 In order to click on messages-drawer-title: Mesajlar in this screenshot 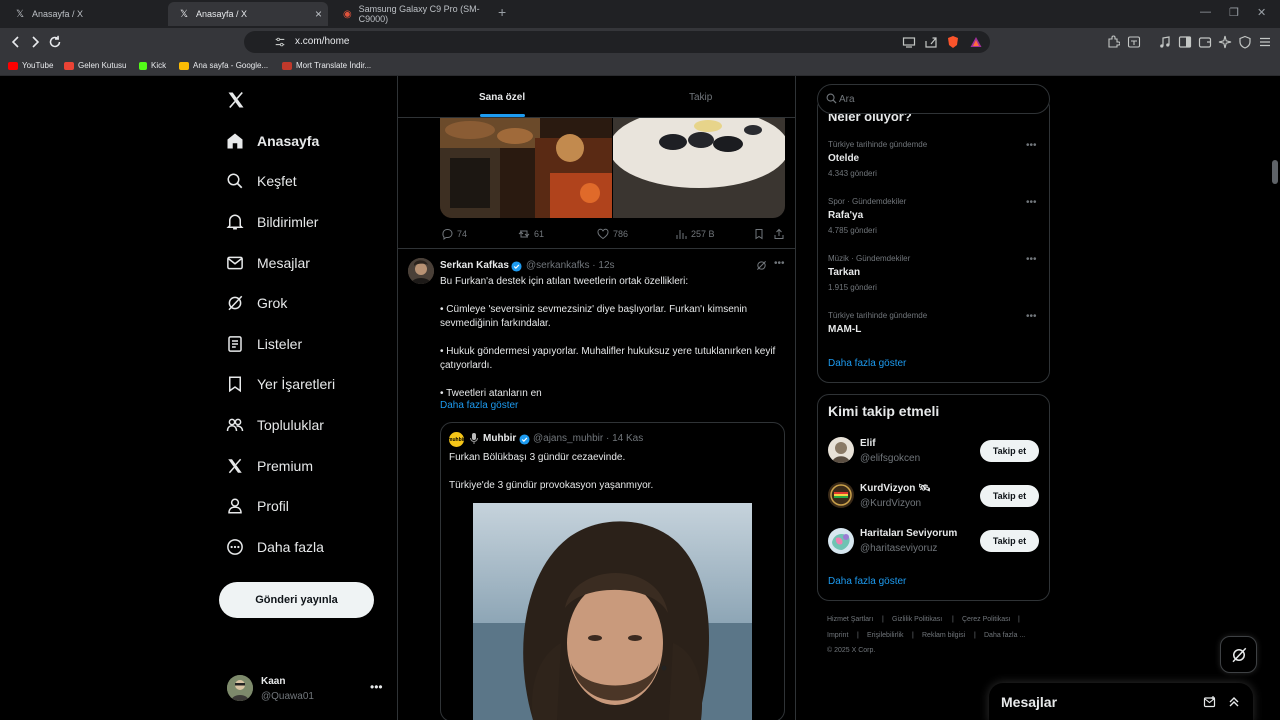, I will do `click(1029, 702)`.